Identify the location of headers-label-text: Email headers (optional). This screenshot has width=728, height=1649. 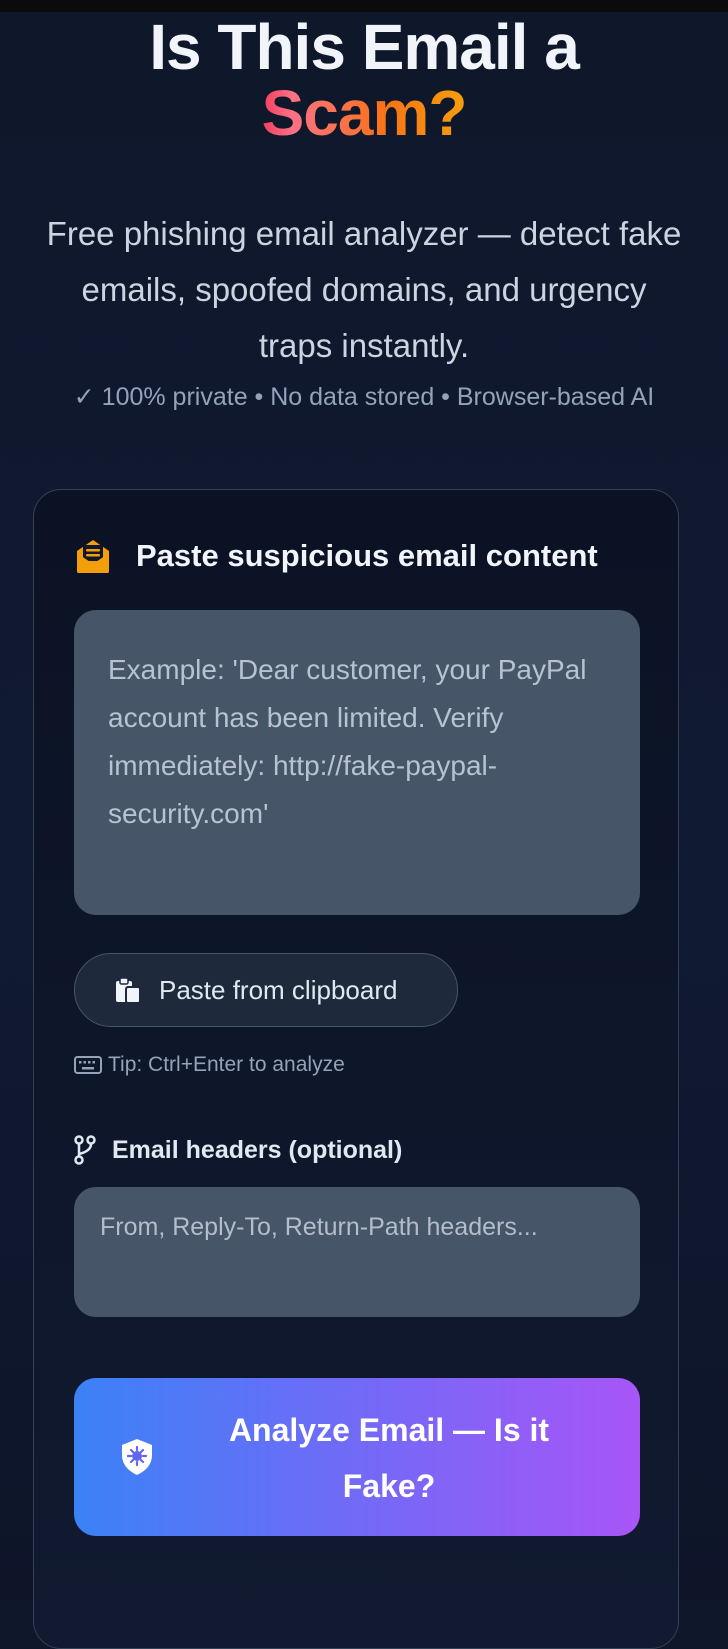
(257, 1149).